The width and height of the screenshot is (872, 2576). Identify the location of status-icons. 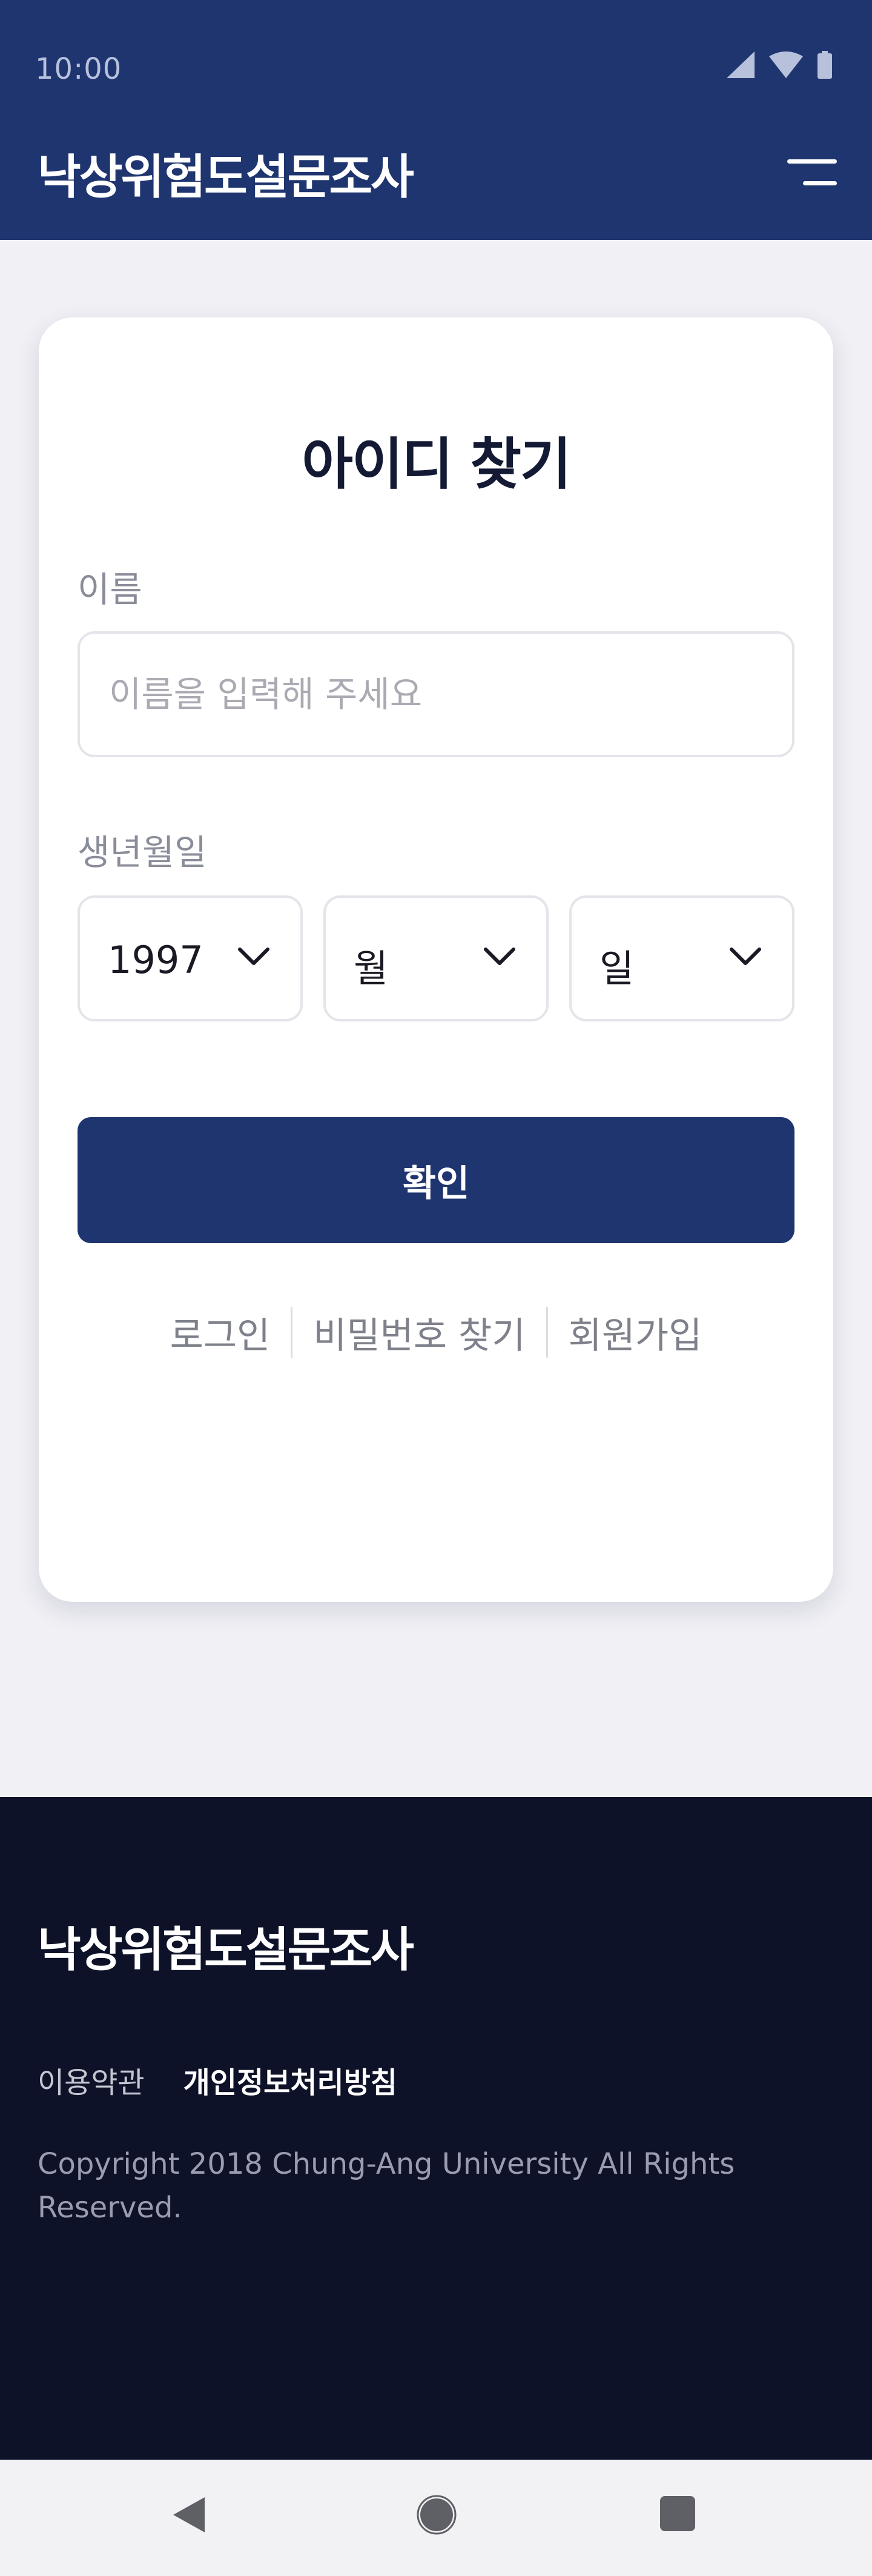
(779, 65).